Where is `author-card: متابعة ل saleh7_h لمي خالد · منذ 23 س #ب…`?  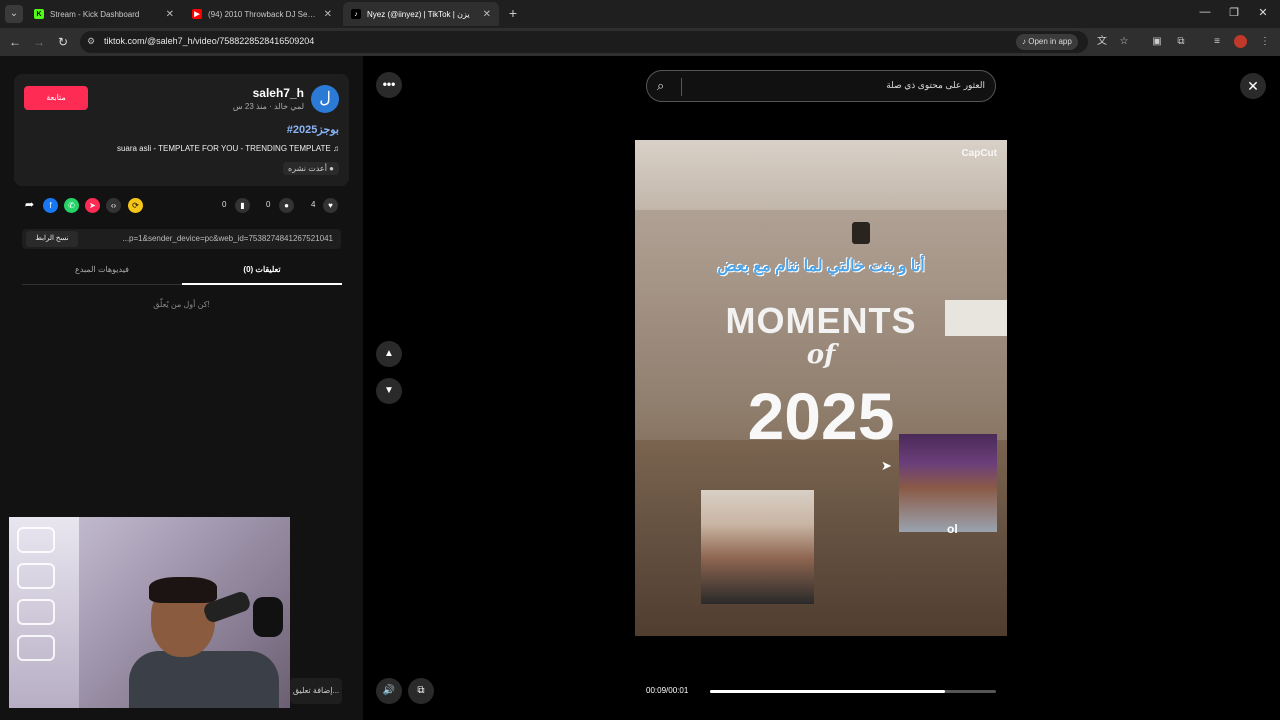 author-card: متابعة ل saleh7_h لمي خالد · منذ 23 س #ب… is located at coordinates (181, 130).